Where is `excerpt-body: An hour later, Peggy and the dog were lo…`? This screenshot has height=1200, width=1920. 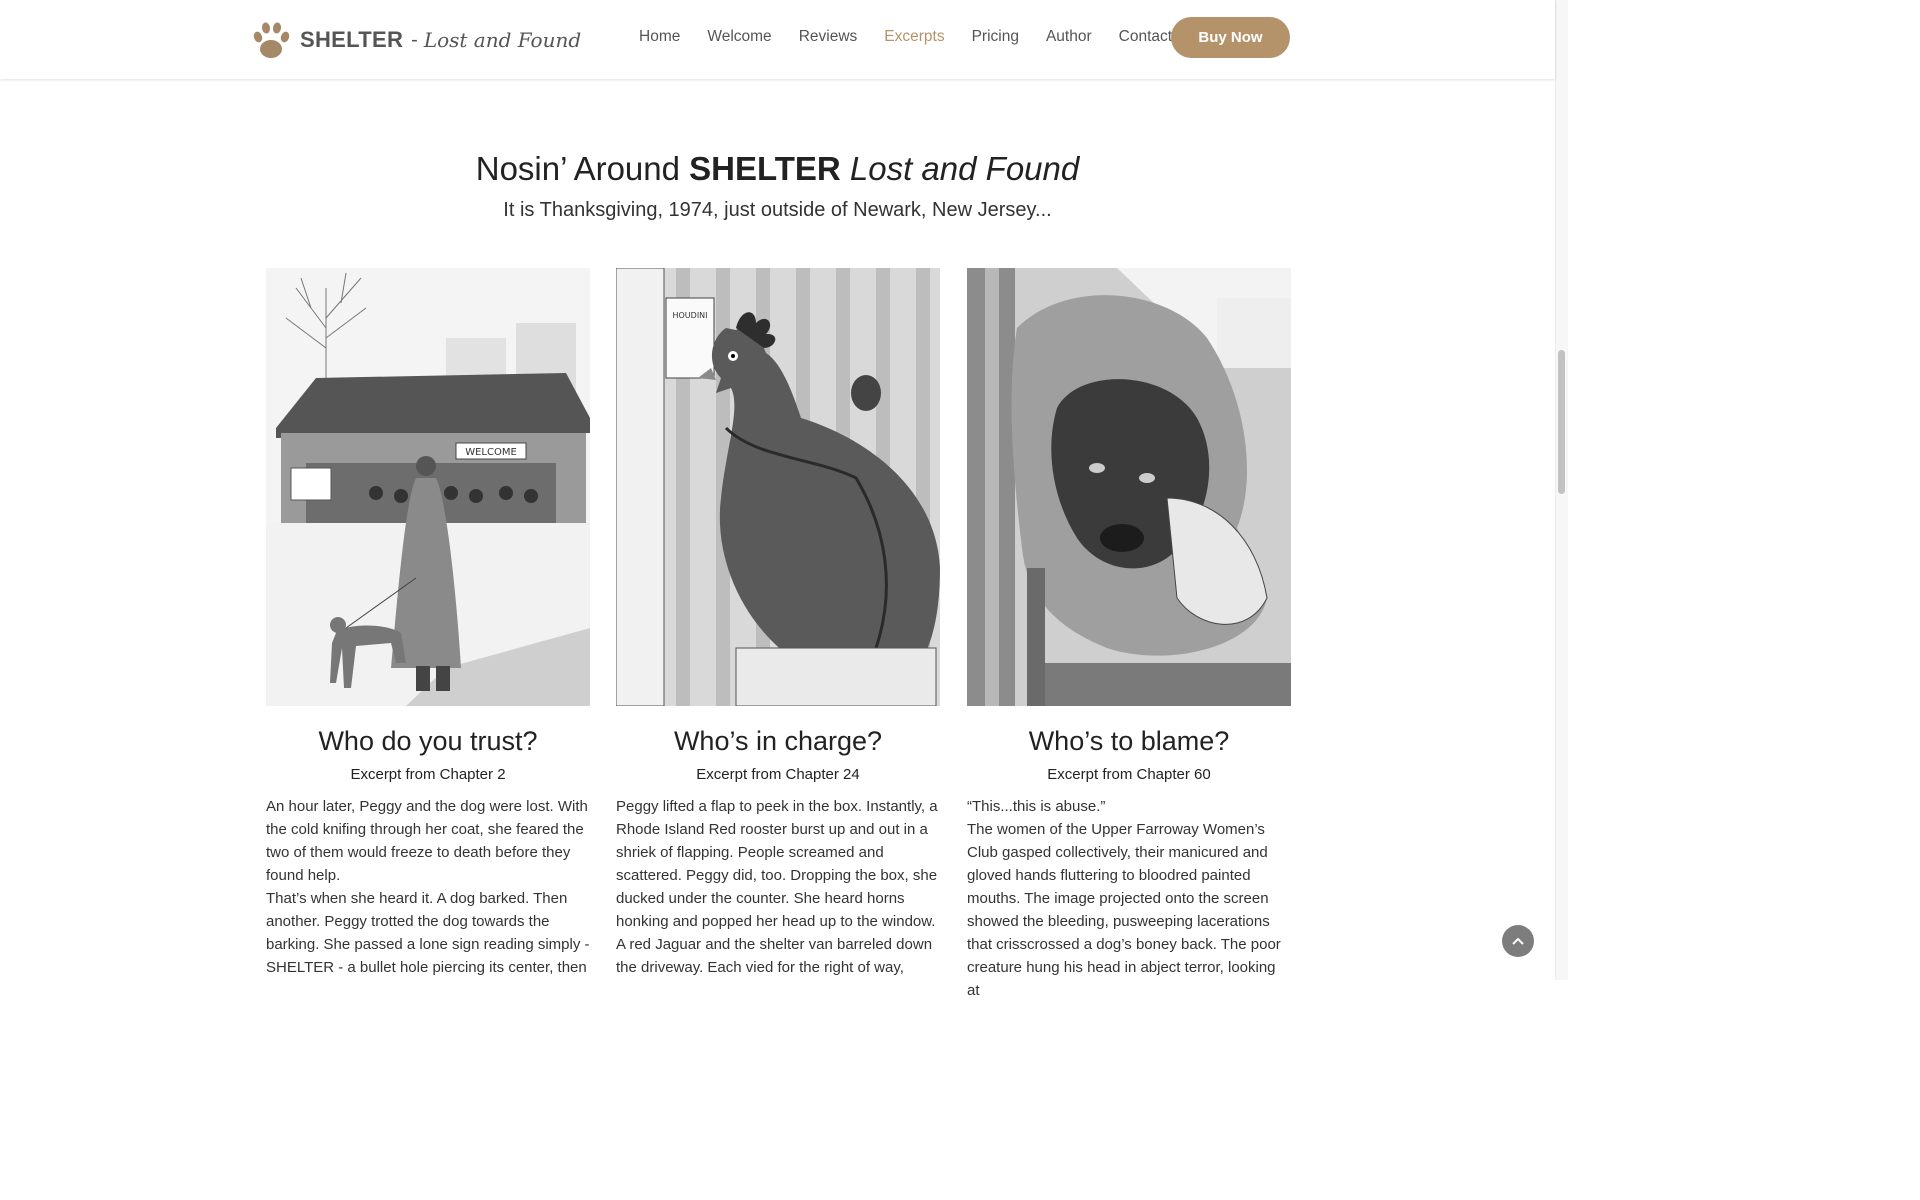
excerpt-body: An hour later, Peggy and the dog were lo… is located at coordinates (428, 887).